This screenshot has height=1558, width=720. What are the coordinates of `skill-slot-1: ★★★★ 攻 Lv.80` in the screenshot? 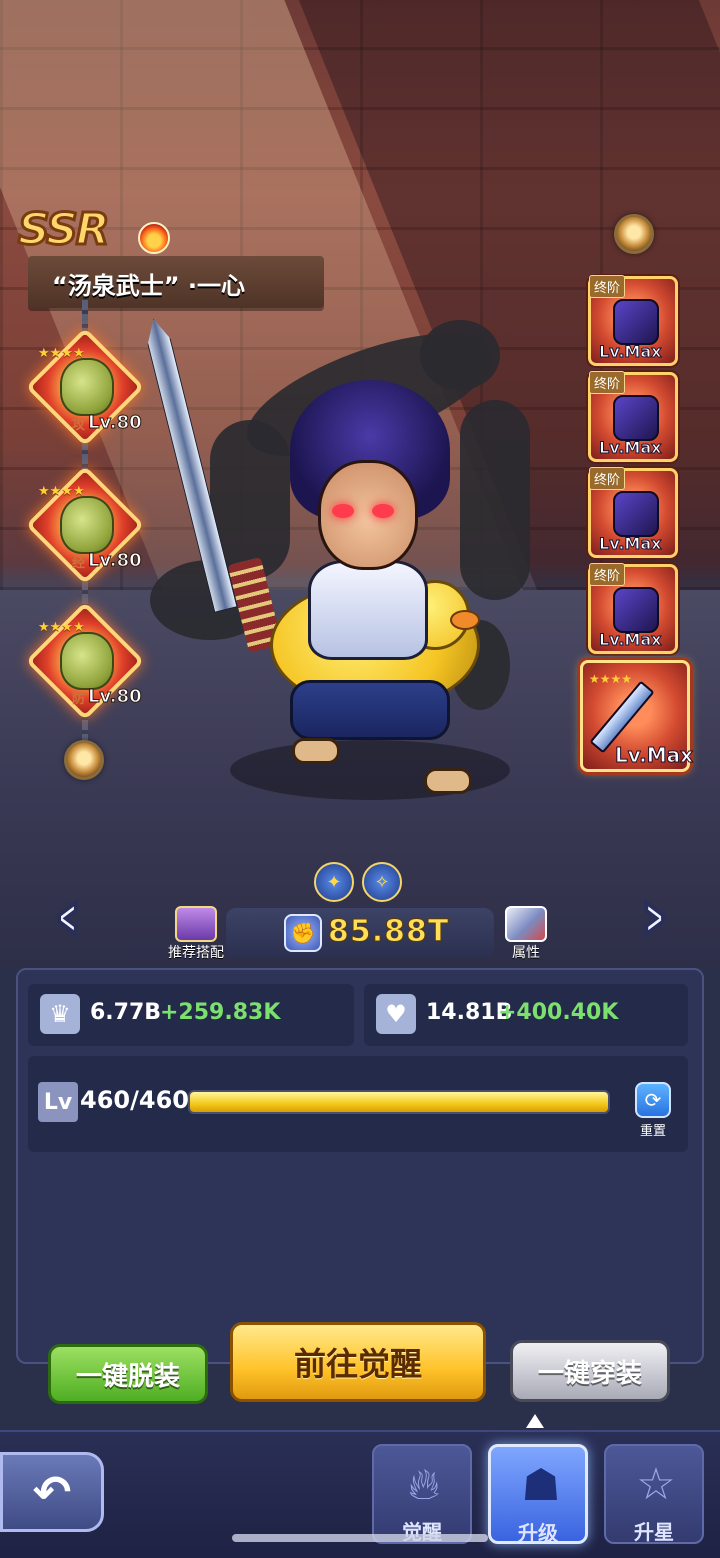 It's located at (85, 387).